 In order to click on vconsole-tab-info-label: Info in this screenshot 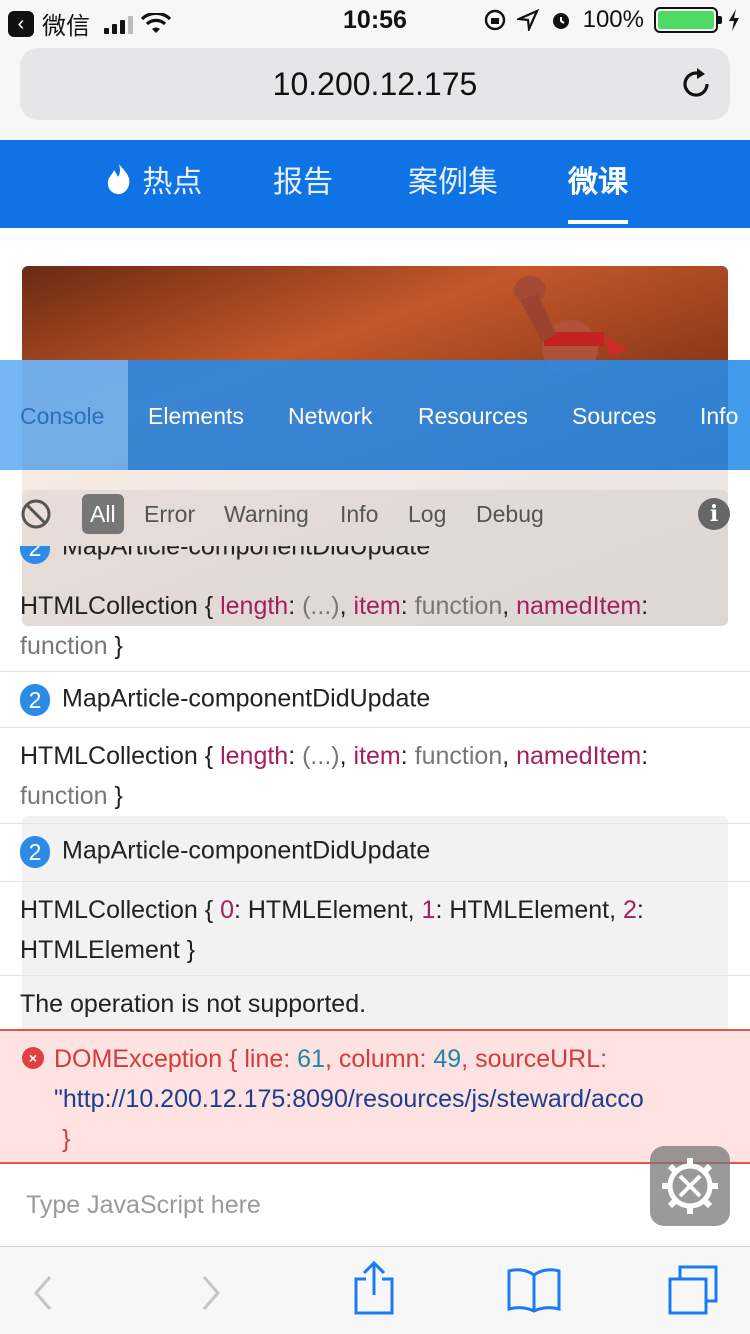, I will do `click(719, 416)`.